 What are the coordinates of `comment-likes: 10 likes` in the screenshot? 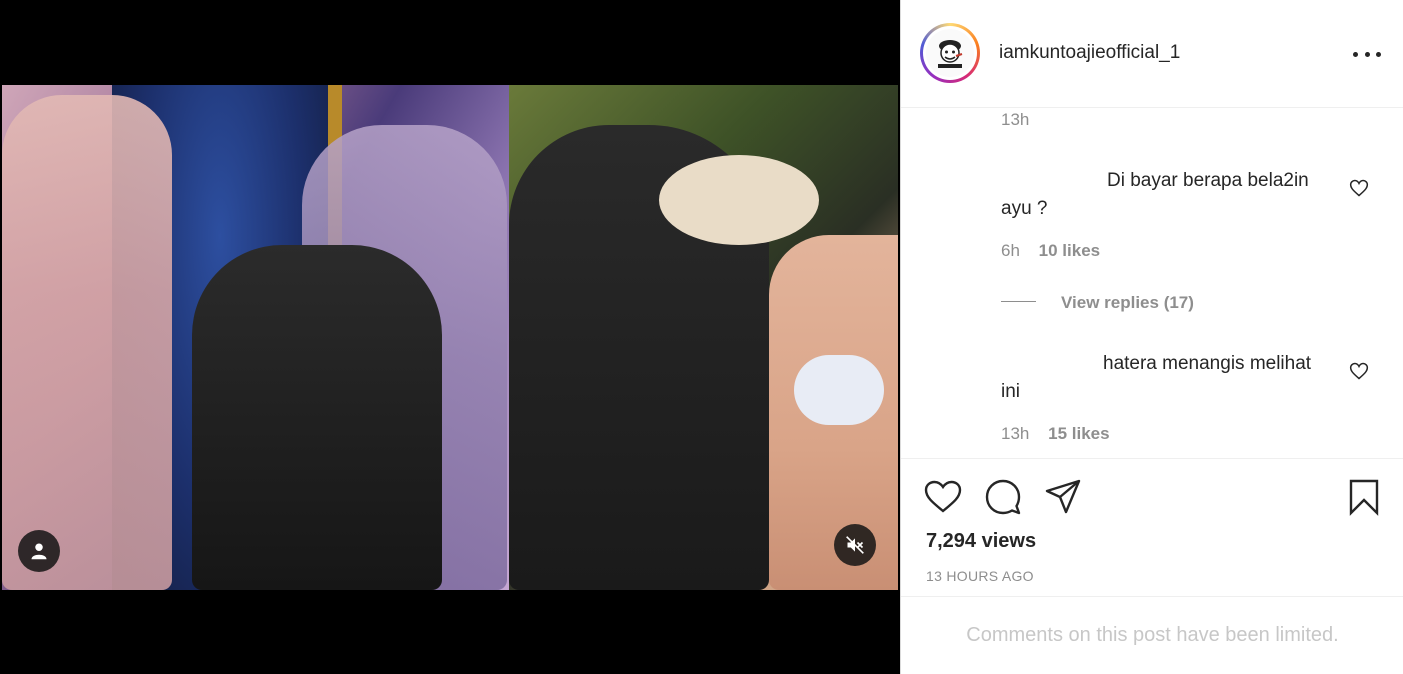 It's located at (1069, 250).